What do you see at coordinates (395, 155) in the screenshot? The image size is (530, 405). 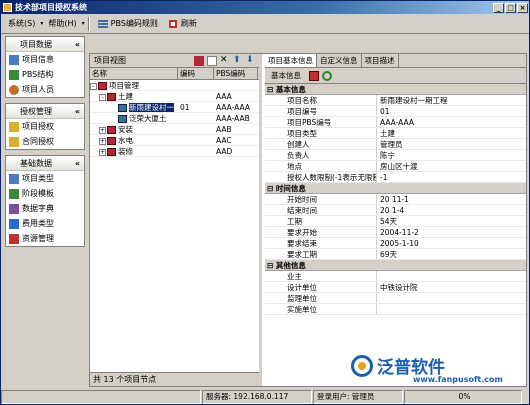 I see `property-row: 负责人 陈宁` at bounding box center [395, 155].